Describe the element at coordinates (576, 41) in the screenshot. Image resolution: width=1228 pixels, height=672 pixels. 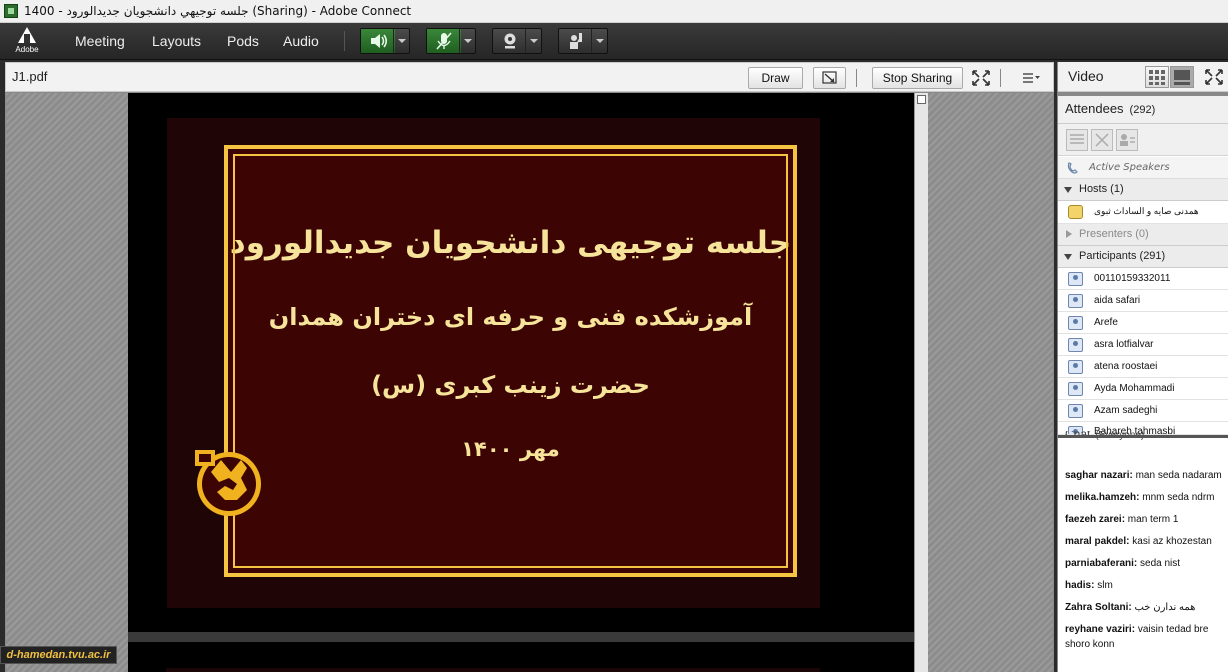
I see `raise-hand-icon` at that location.